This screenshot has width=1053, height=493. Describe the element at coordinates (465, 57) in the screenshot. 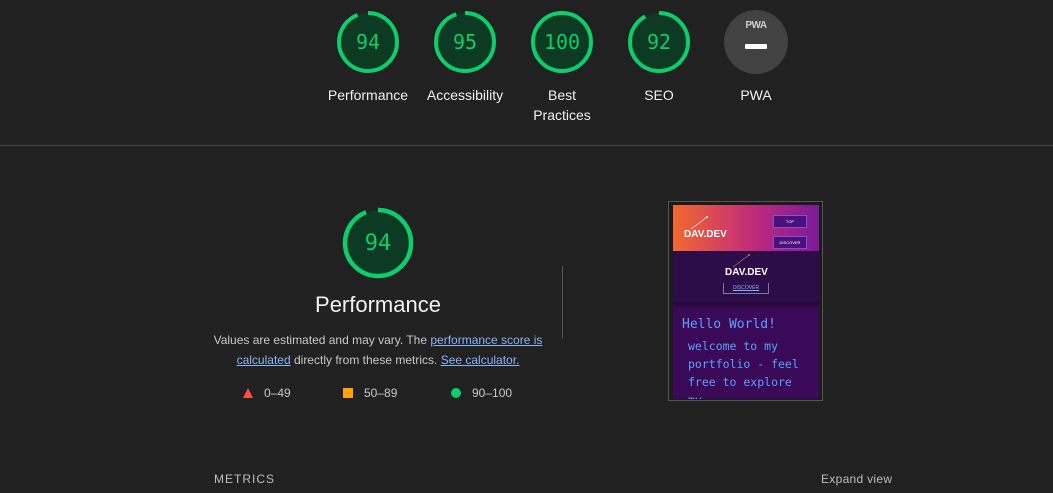

I see `gauge-accessibility: 95 Accessibility` at that location.